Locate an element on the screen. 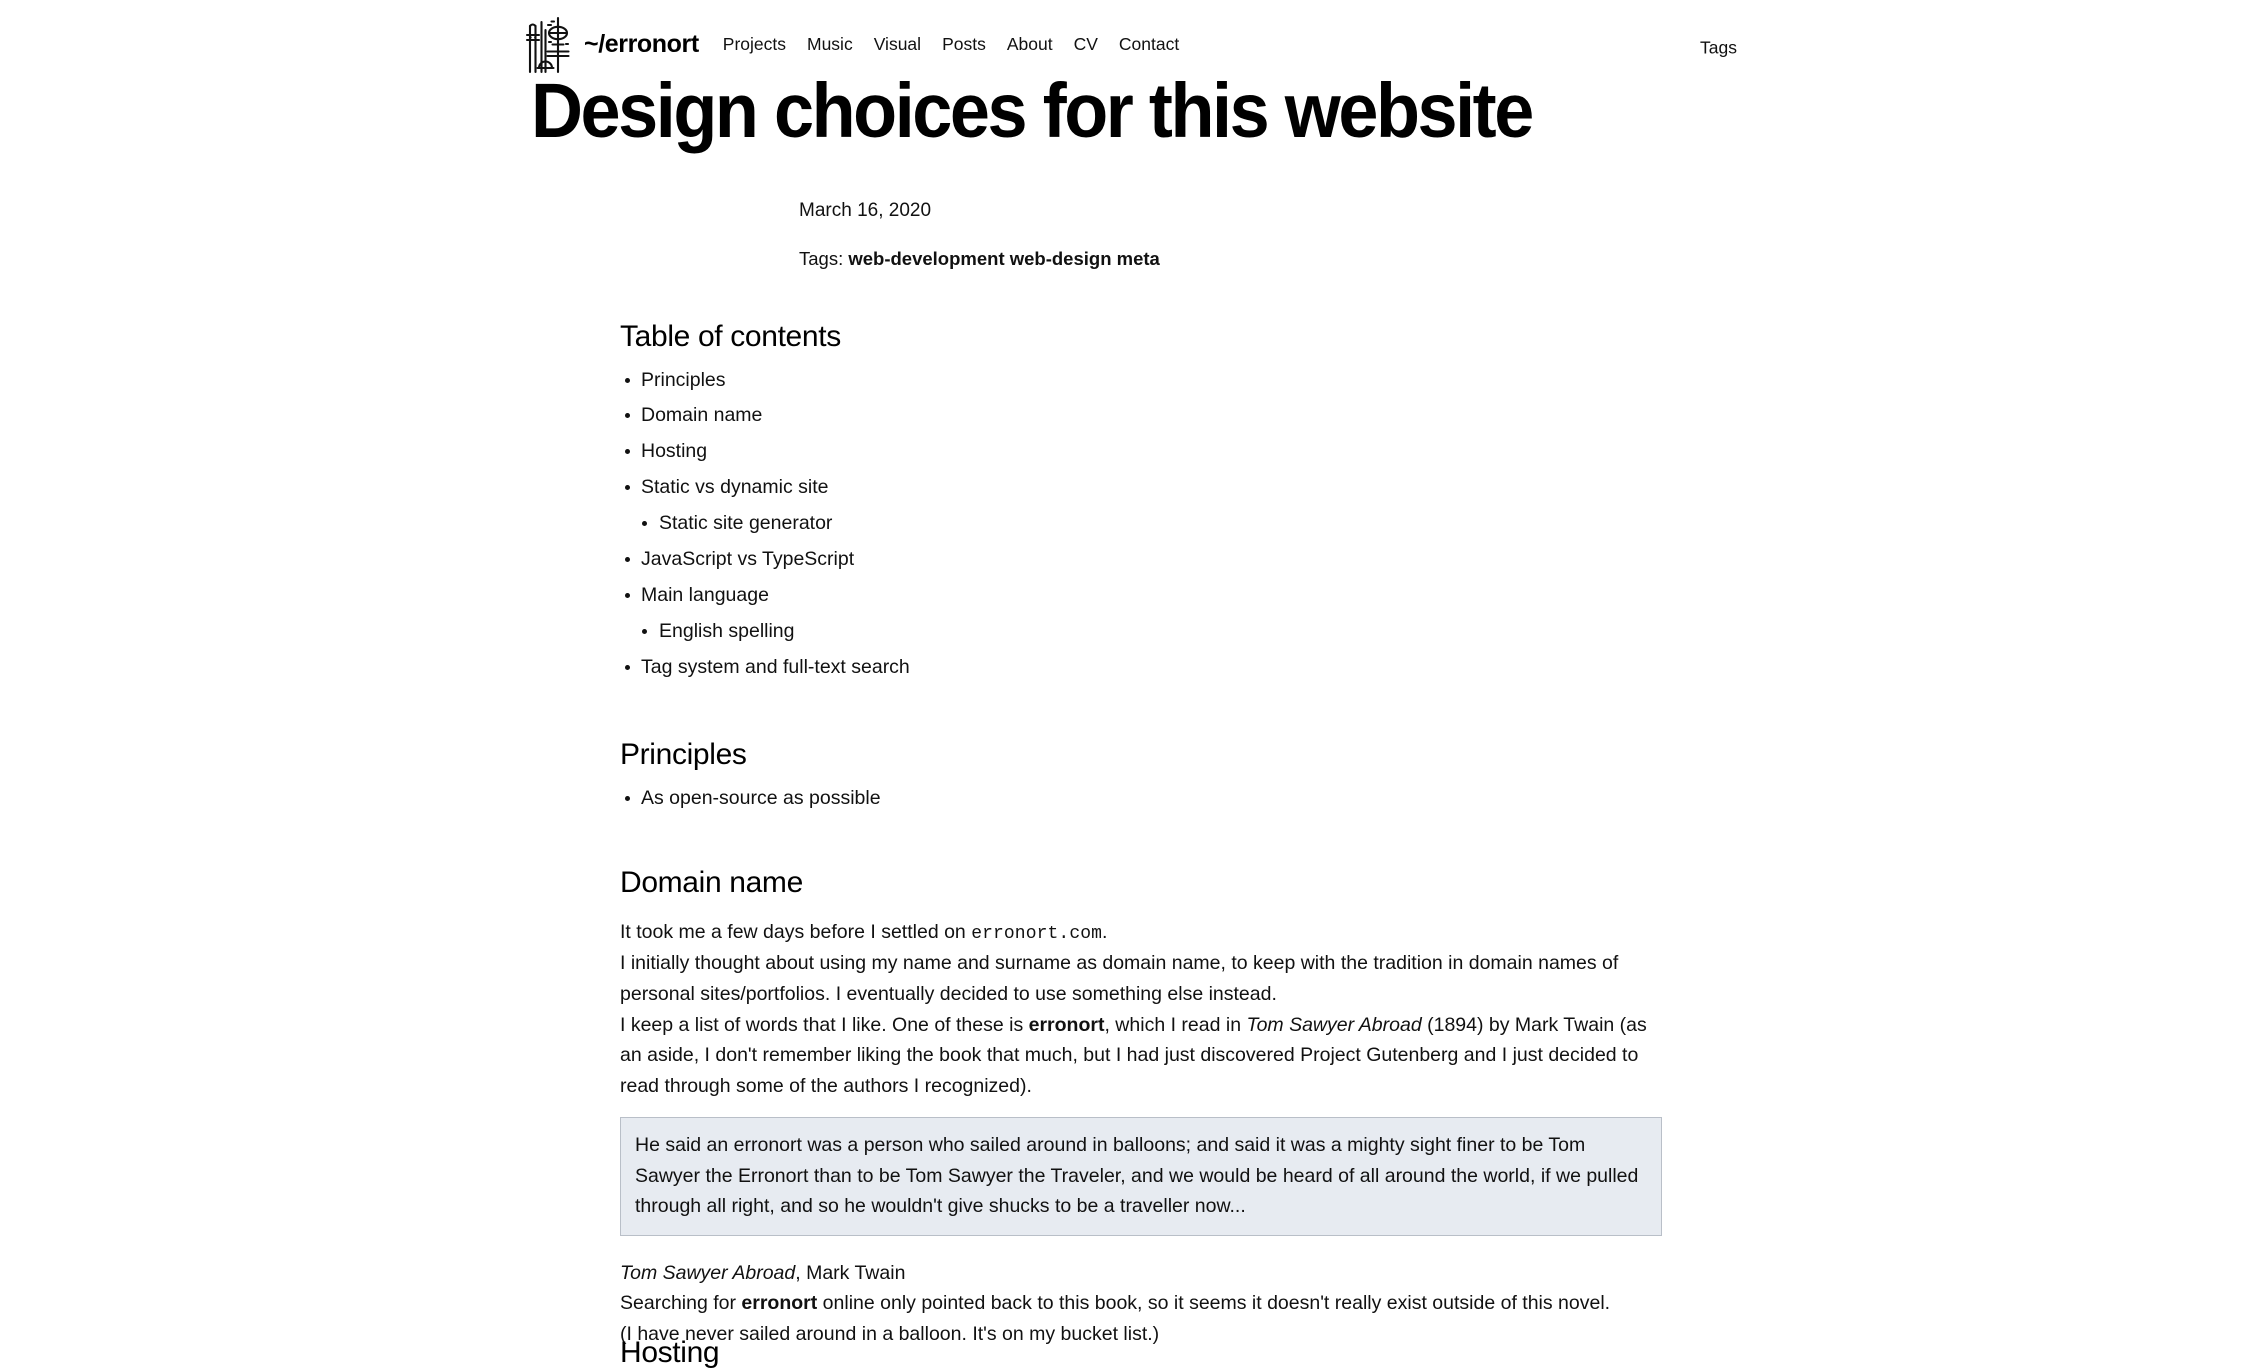 This screenshot has width=2250, height=1372. domain-p3-bold-erronort: erronort is located at coordinates (1066, 1024).